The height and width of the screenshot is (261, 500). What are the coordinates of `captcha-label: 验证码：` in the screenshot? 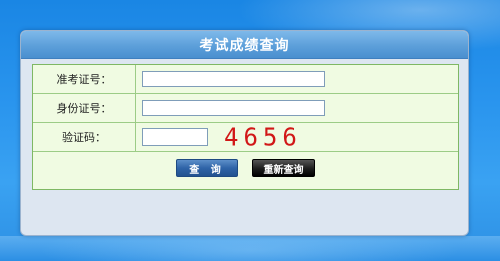 It's located at (84, 137).